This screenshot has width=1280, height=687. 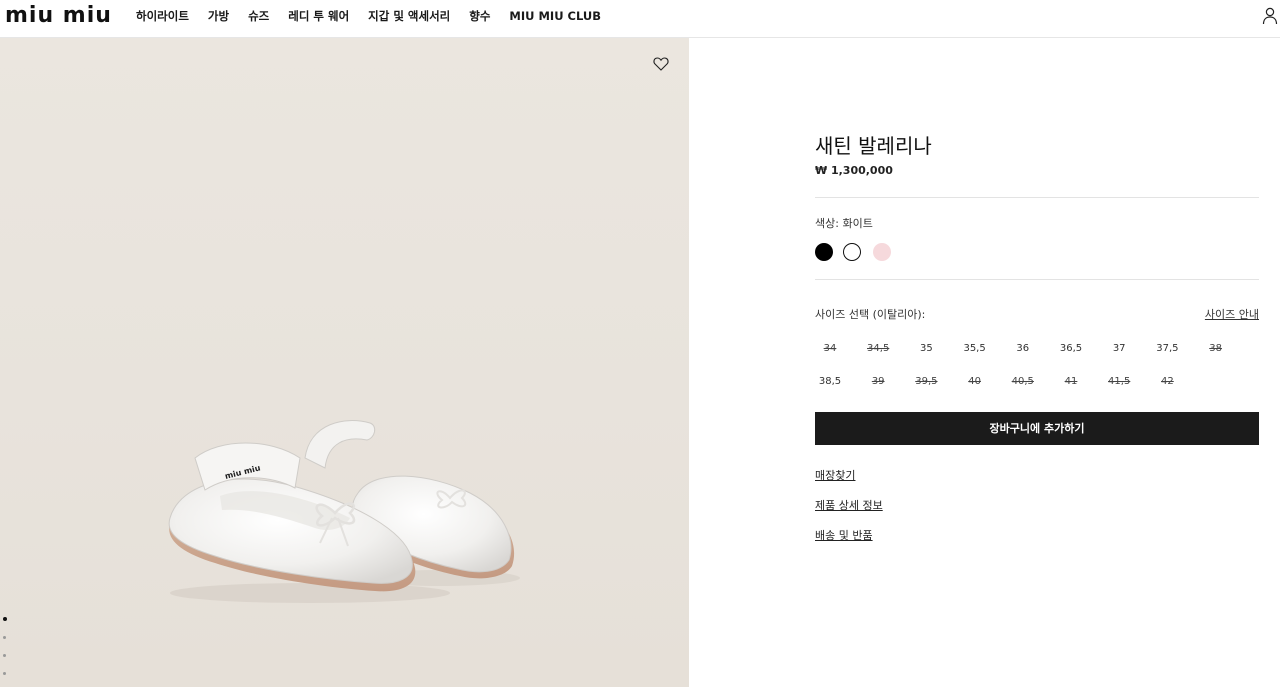 What do you see at coordinates (878, 381) in the screenshot?
I see `size-option: 39` at bounding box center [878, 381].